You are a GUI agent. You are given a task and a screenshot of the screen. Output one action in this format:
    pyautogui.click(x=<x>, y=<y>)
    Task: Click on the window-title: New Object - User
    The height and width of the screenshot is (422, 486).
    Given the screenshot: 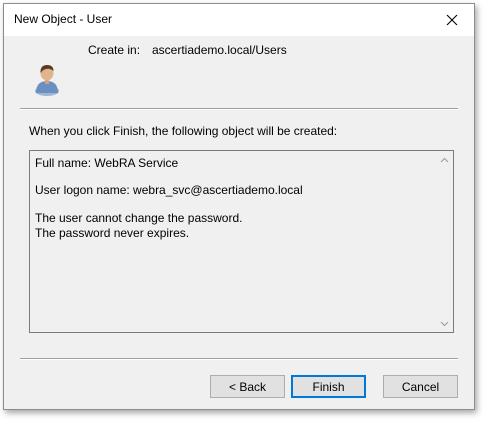 What is the action you would take?
    pyautogui.click(x=63, y=19)
    